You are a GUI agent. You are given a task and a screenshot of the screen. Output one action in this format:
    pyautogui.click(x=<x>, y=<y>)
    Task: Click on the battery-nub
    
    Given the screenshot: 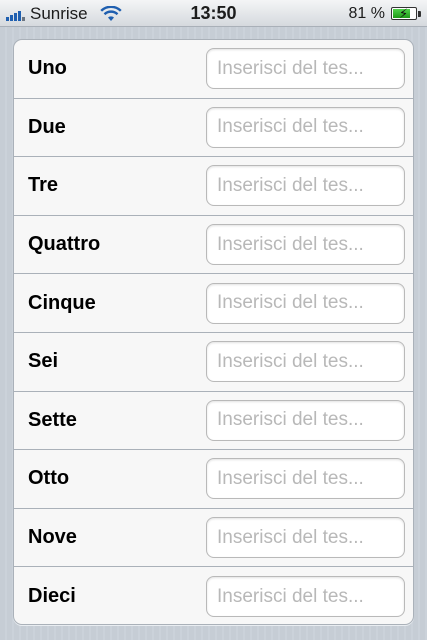 What is the action you would take?
    pyautogui.click(x=419, y=13)
    